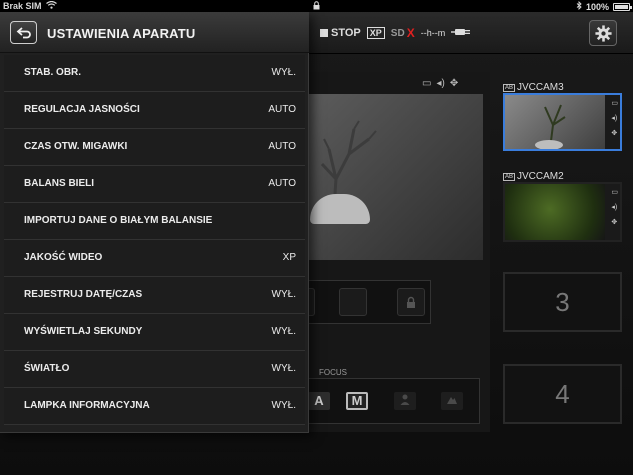 The image size is (633, 475). I want to click on setting-row-import-white-balance: IMPORTUJ DANE O BIAŁYM BALANSIE, so click(154, 221).